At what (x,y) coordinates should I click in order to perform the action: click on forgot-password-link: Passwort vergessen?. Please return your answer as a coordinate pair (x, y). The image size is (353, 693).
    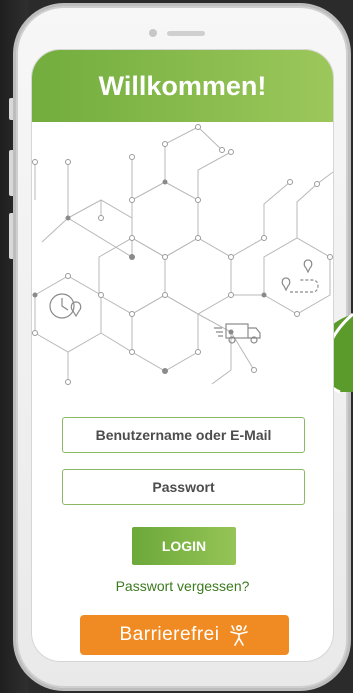
    Looking at the image, I should click on (182, 586).